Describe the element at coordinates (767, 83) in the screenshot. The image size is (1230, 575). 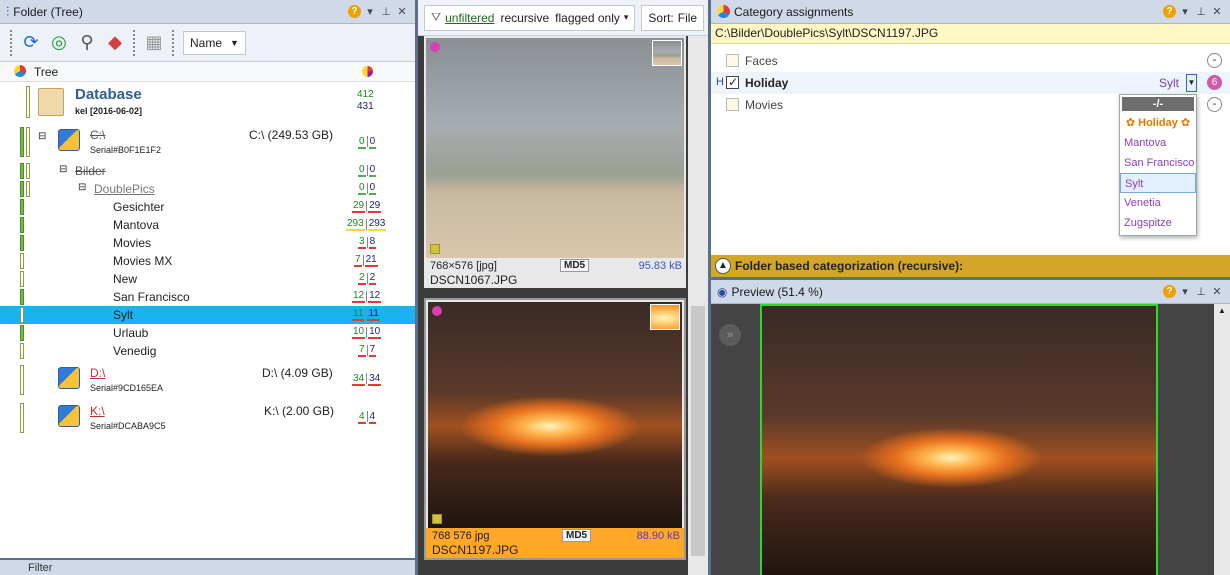
I see `category-label: Holiday` at that location.